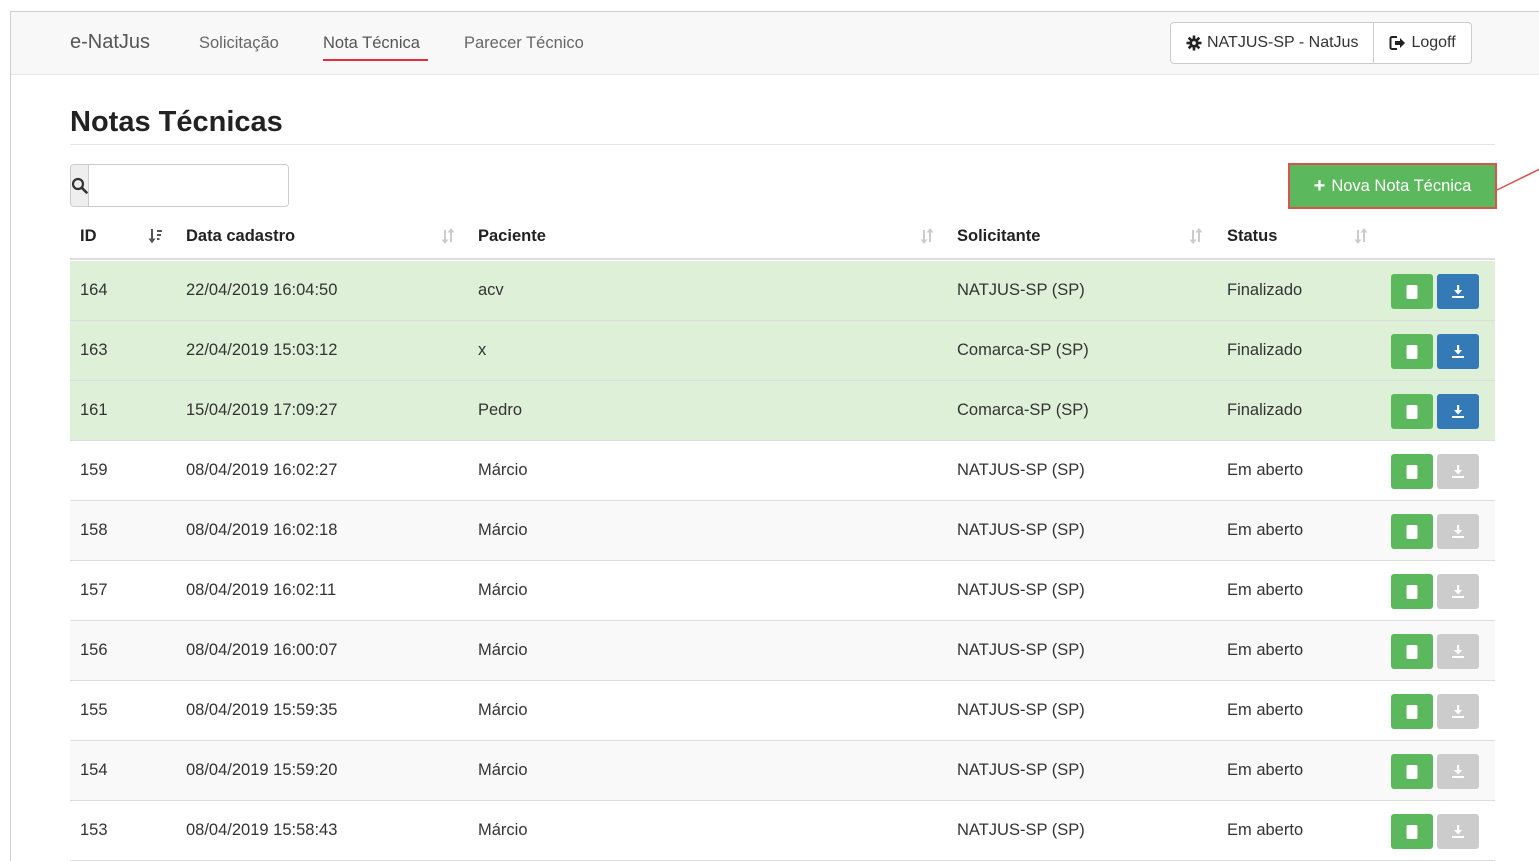  I want to click on user-button-group: NATJUS-SP - NatJus Logoff, so click(1321, 43).